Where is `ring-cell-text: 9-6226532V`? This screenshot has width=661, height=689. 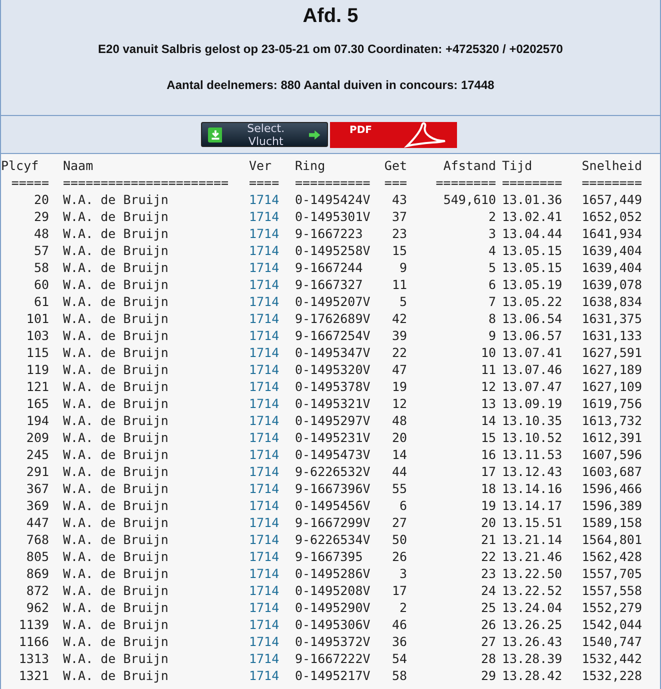
ring-cell-text: 9-6226532V is located at coordinates (333, 471).